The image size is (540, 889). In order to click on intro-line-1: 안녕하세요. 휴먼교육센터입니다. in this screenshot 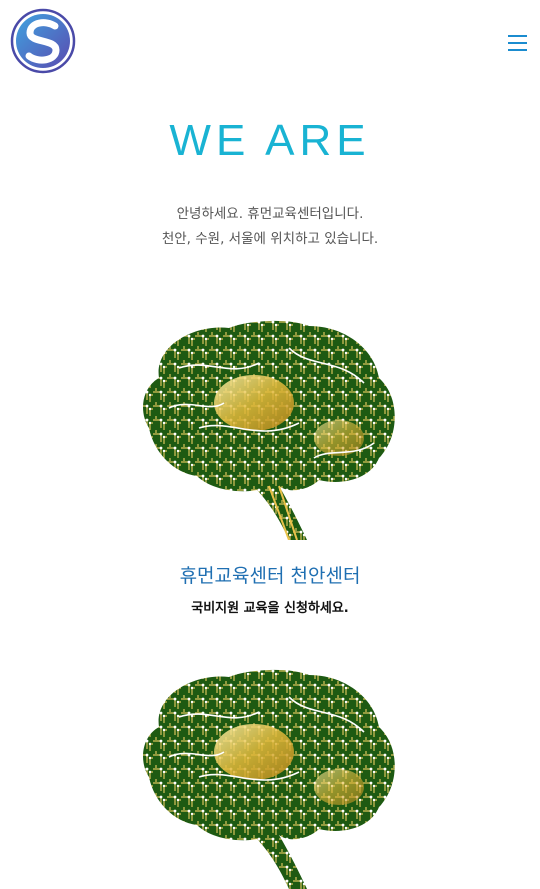, I will do `click(270, 214)`.